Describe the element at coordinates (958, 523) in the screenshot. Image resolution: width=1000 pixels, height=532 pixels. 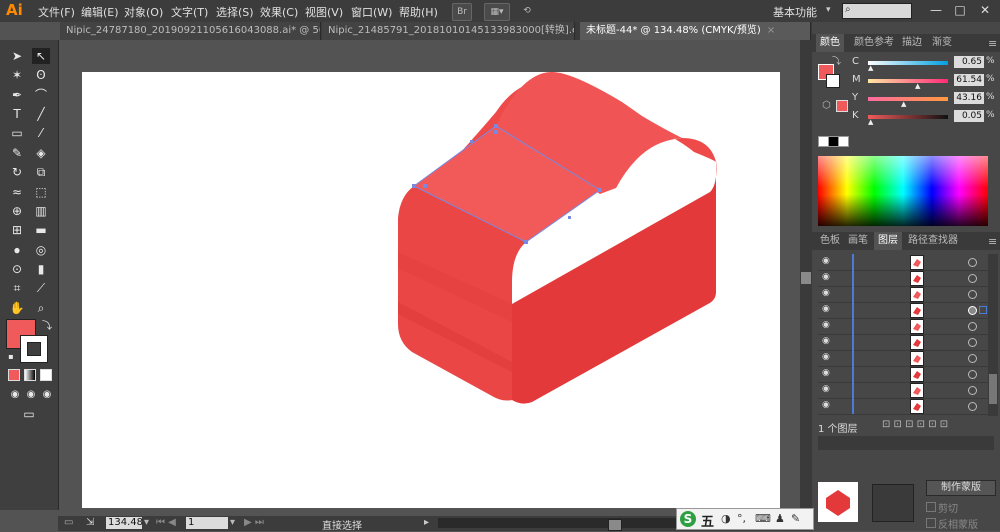
I see `invert-mask-checkbox-label: 反相蒙版` at that location.